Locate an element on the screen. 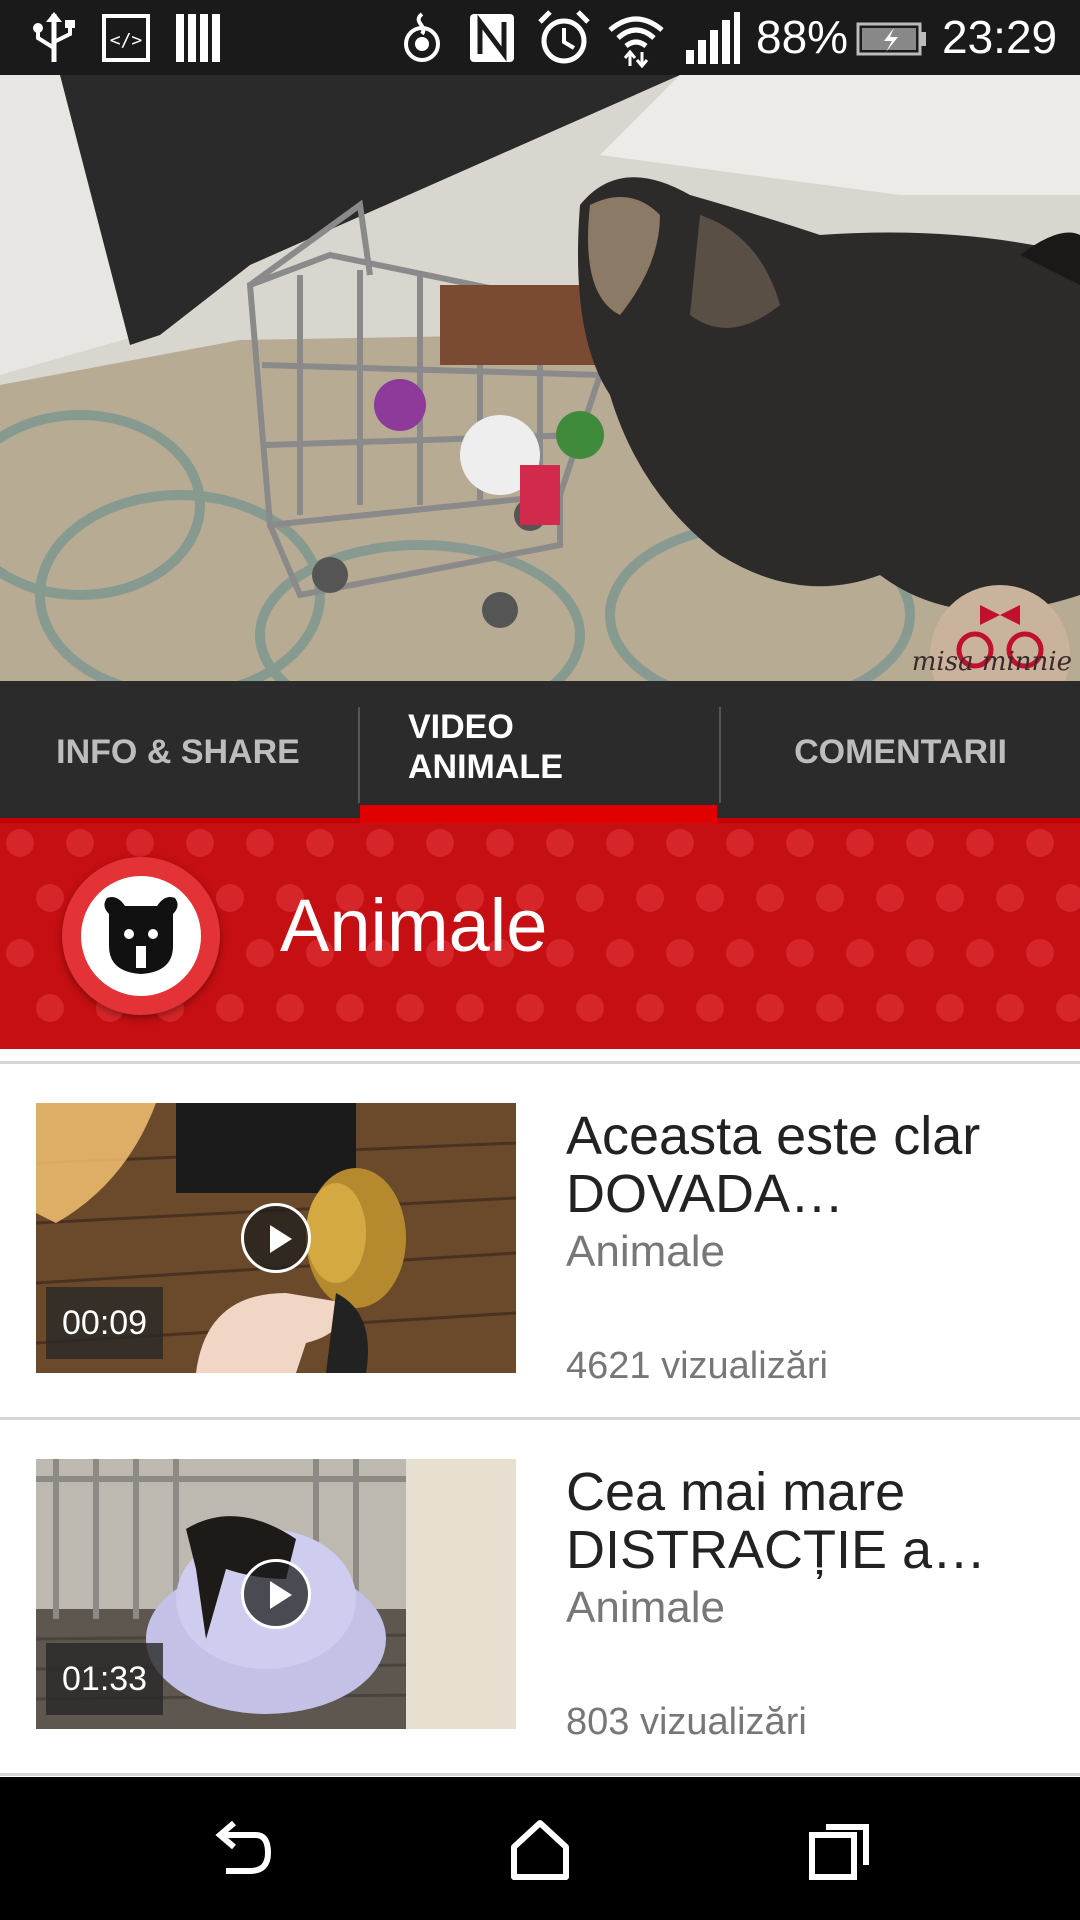  usb-icon is located at coordinates (54, 37).